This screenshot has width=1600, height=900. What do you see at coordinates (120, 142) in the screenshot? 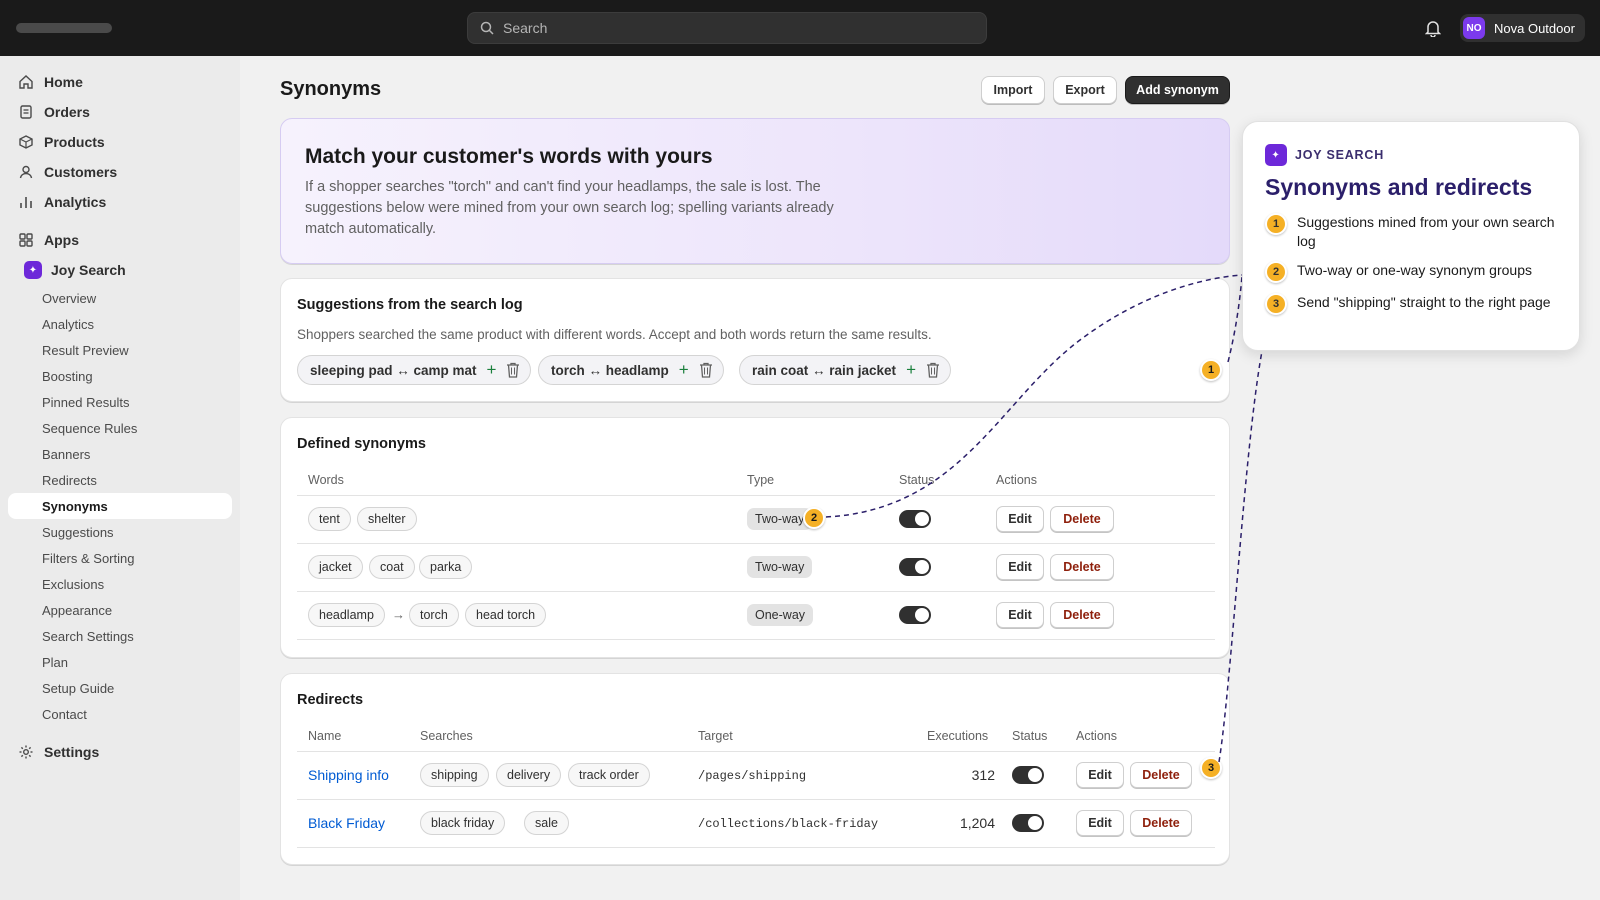
I see `sidebar-item-products: Products` at bounding box center [120, 142].